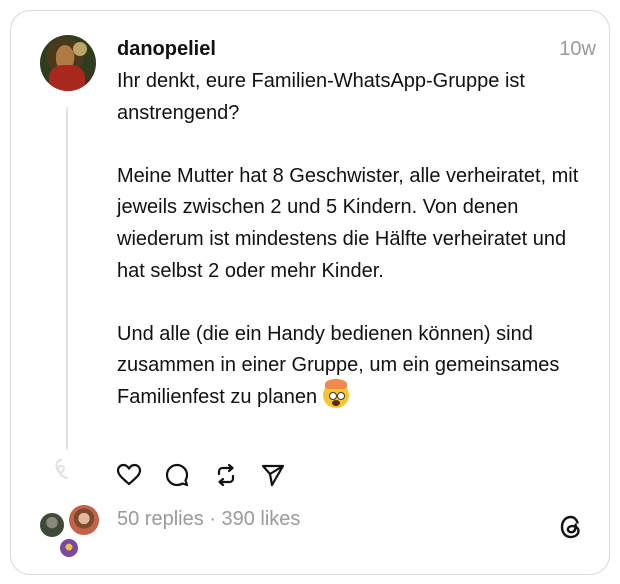 The image size is (620, 584). I want to click on reply-button, so click(177, 475).